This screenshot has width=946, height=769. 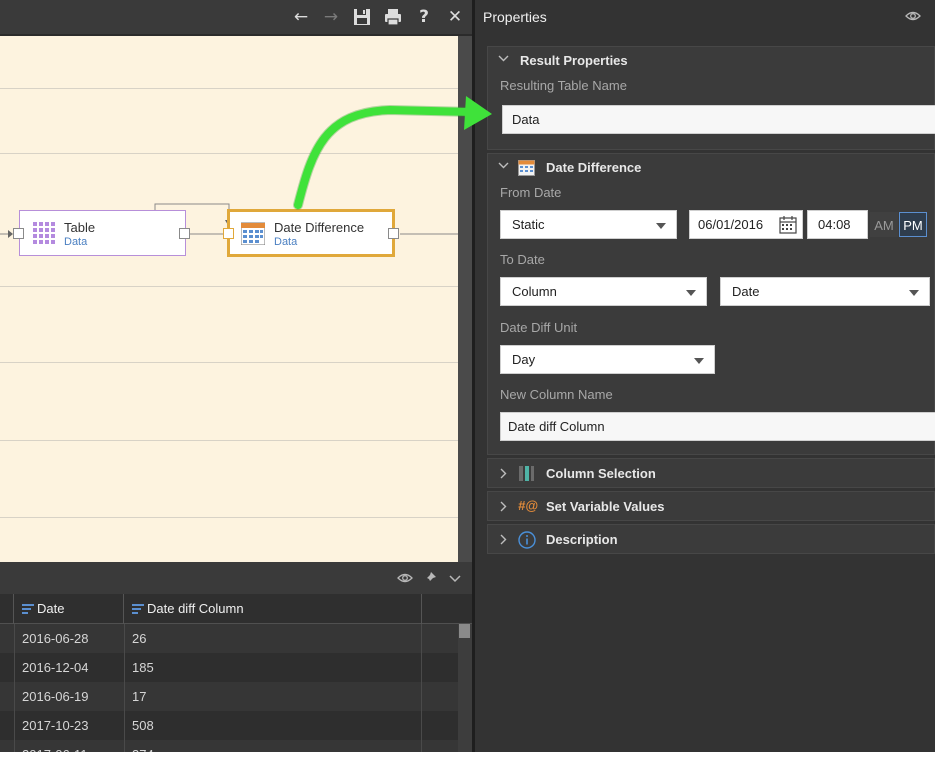 I want to click on date-difference-node: Date Difference Data, so click(x=311, y=233).